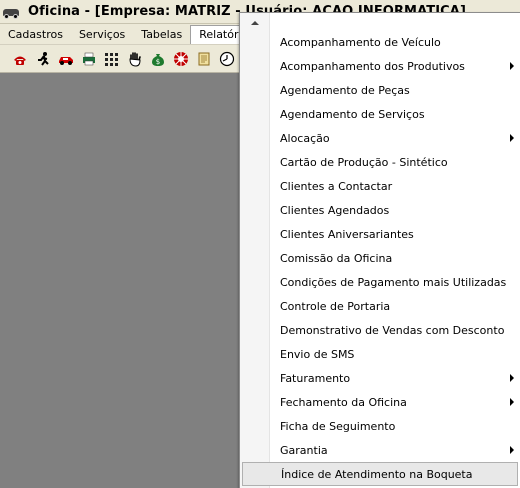 The image size is (520, 488). I want to click on menu-item-label: Cartão de Produção - Sintético, so click(364, 162).